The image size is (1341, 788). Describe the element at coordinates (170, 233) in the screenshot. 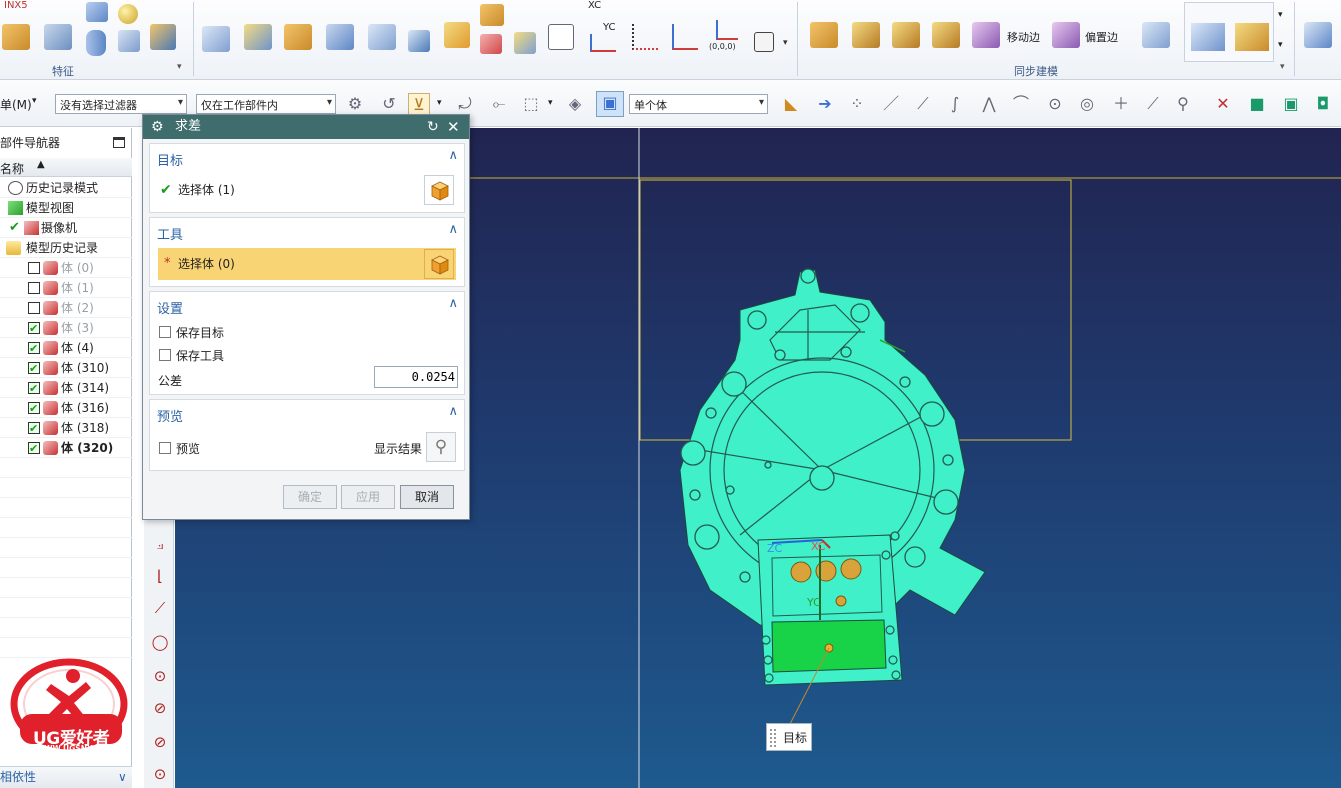

I see `section-heading: 工具` at that location.